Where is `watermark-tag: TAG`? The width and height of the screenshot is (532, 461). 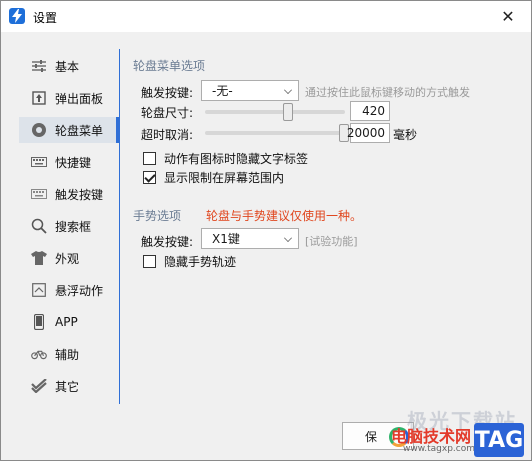
watermark-tag: TAG is located at coordinates (499, 440).